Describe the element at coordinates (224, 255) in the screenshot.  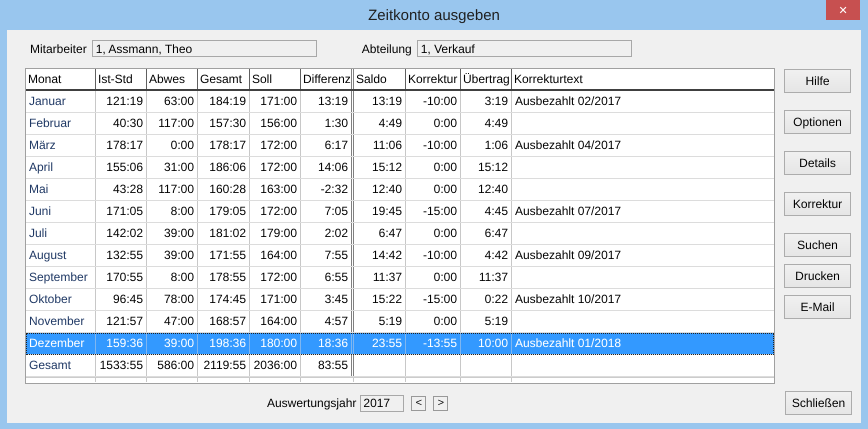
I see `table-cell: 171:55` at that location.